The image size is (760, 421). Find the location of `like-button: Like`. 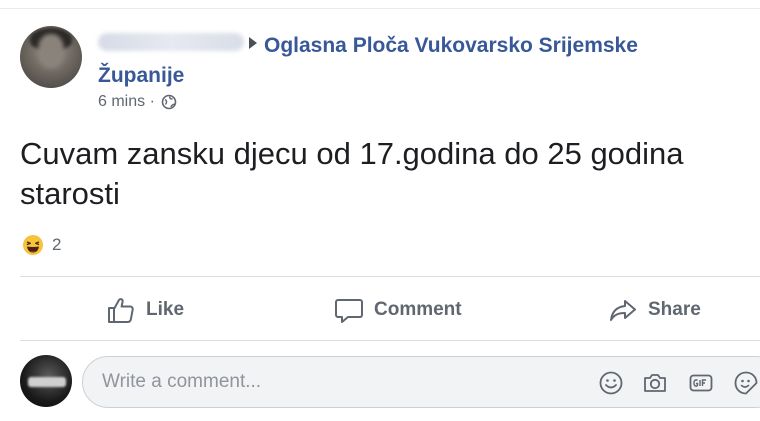

like-button: Like is located at coordinates (145, 310).